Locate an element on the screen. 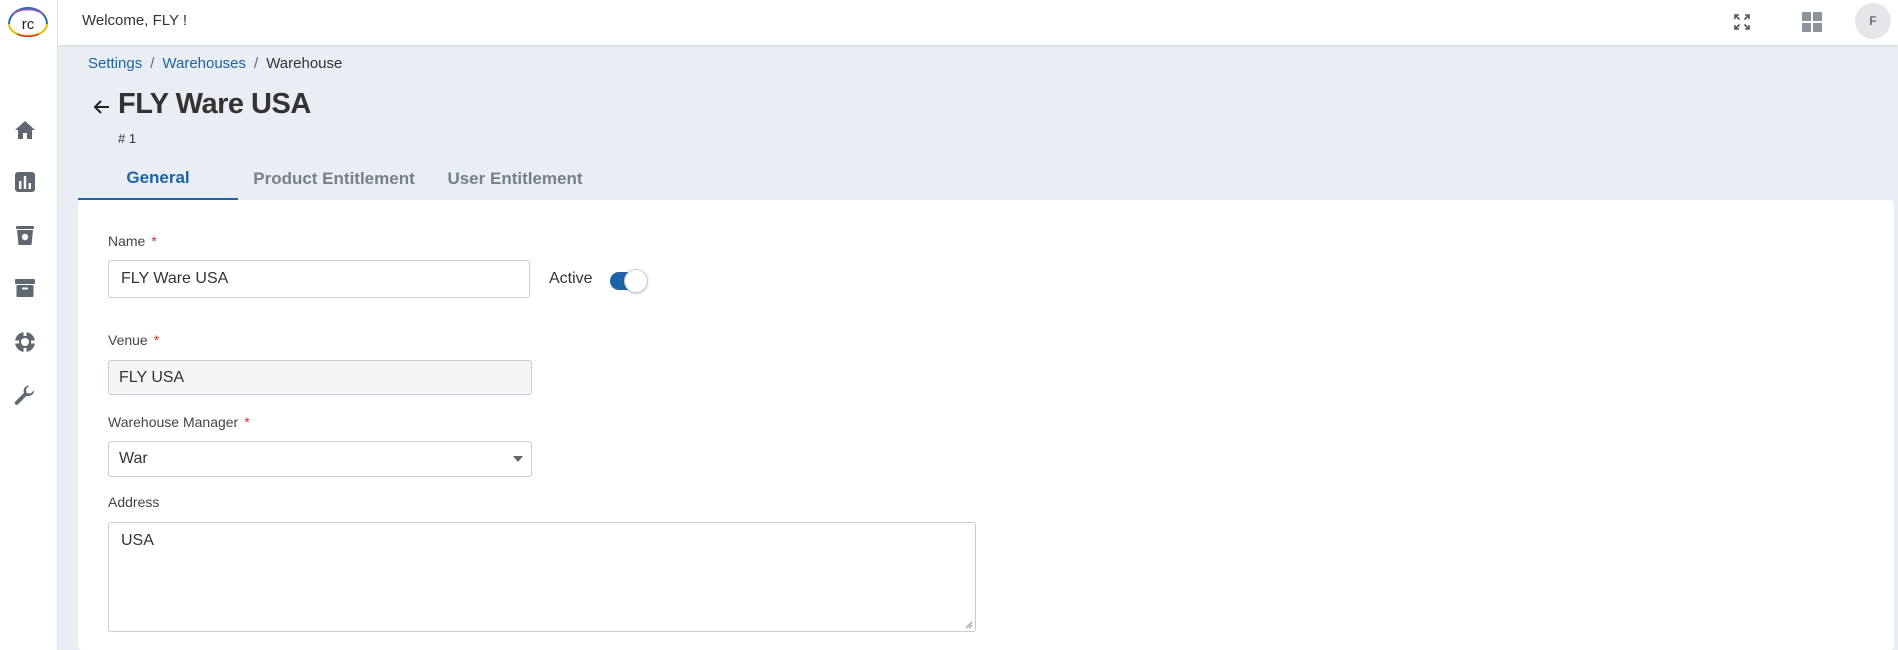 The height and width of the screenshot is (650, 1898). warehouse-manager-label-text: Warehouse Manager is located at coordinates (173, 422).